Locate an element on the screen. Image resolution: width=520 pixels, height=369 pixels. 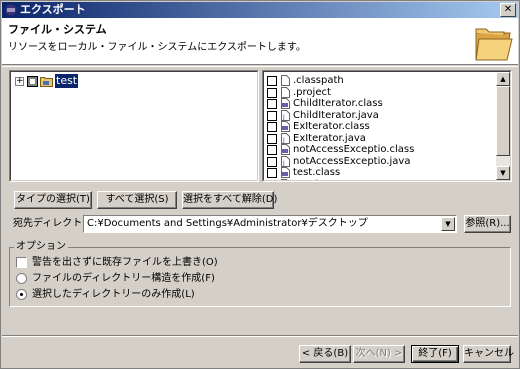
create-structure-label: ファイルのディレクトリー構造を作成(F) is located at coordinates (123, 278).